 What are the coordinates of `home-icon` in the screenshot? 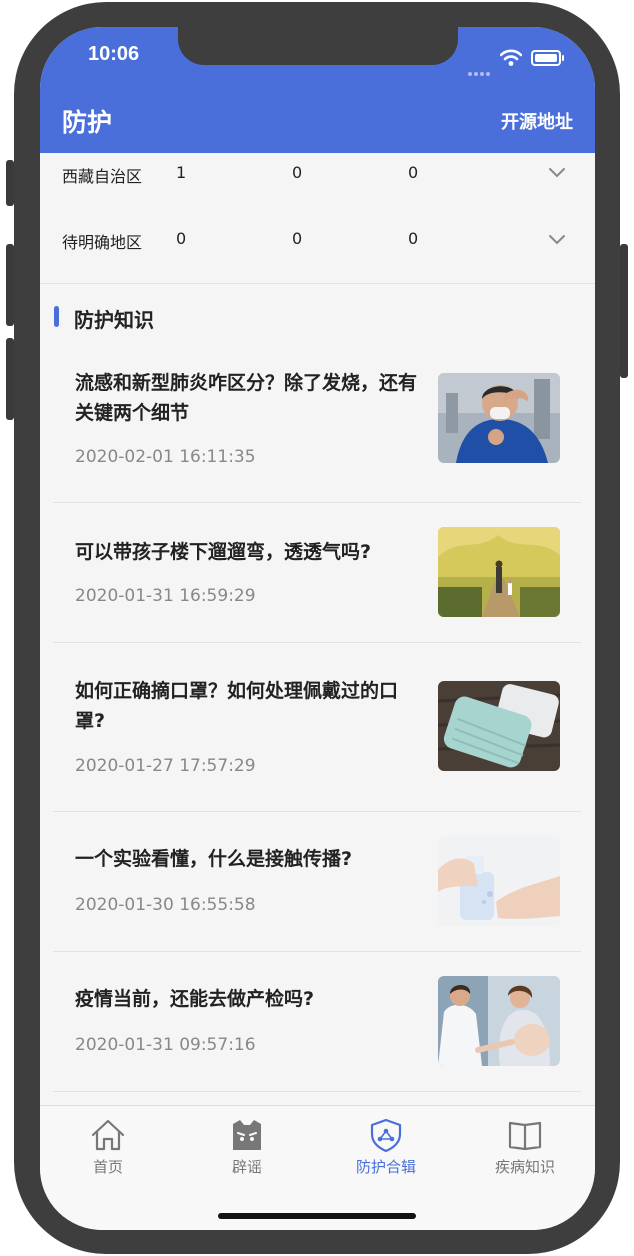 It's located at (108, 1135).